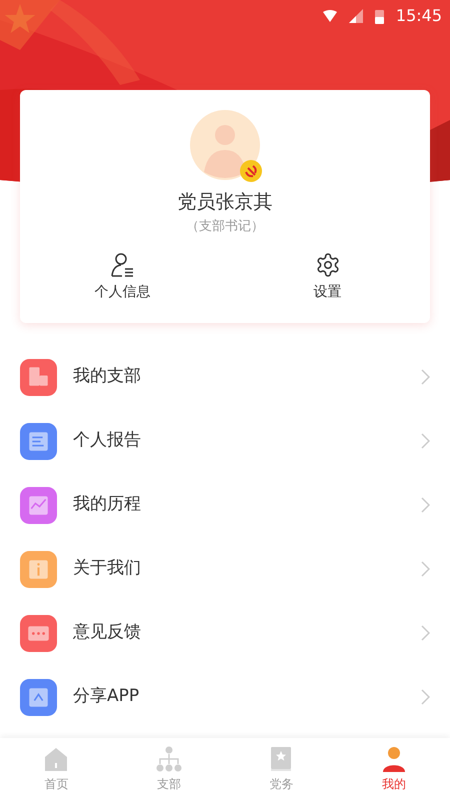 This screenshot has width=450, height=800. Describe the element at coordinates (225, 145) in the screenshot. I see `avatar` at that location.